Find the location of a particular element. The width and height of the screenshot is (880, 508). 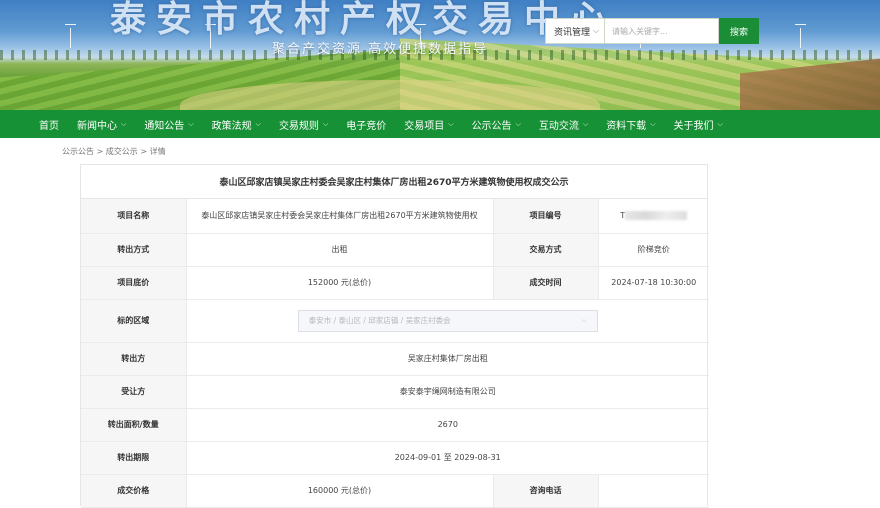

nav-item-label: 交易规则 is located at coordinates (298, 126).